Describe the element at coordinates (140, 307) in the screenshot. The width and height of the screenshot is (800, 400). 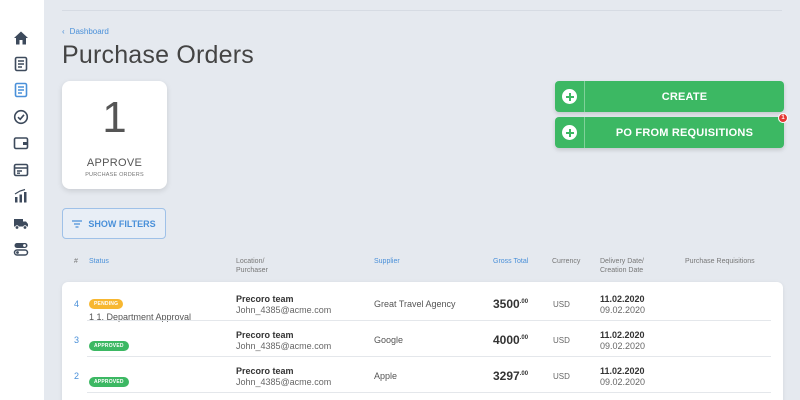
I see `status-cell: PENDING 1 1. Department Approval` at that location.